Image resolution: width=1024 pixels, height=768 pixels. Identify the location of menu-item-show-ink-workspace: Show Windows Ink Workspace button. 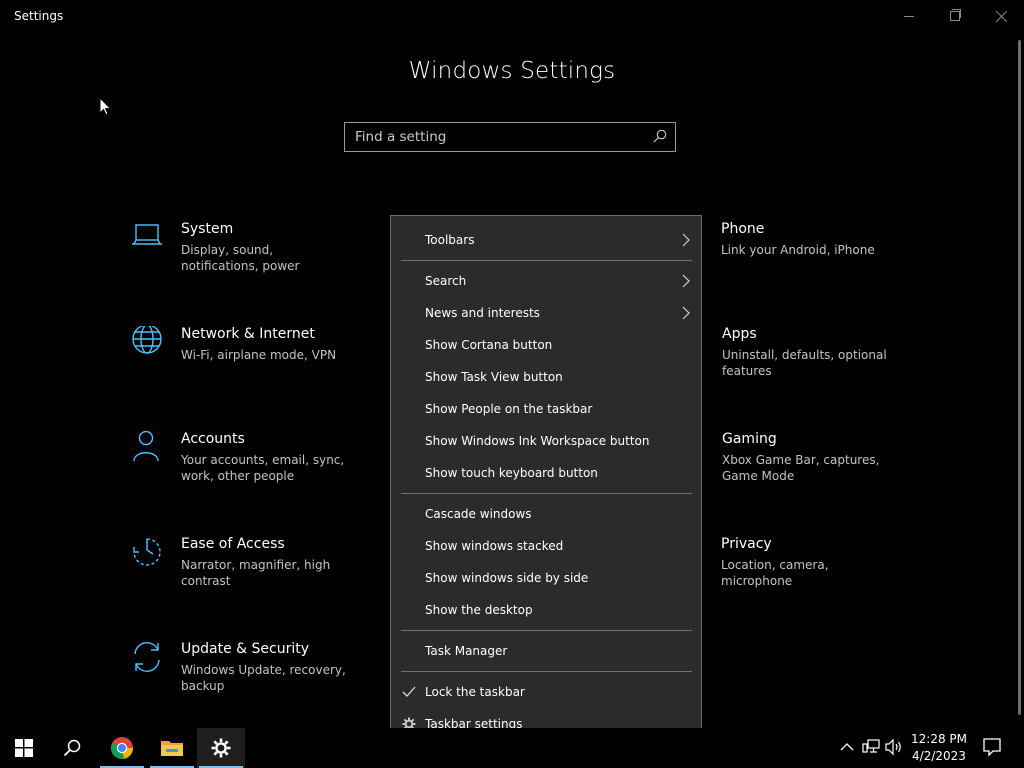
(546, 441).